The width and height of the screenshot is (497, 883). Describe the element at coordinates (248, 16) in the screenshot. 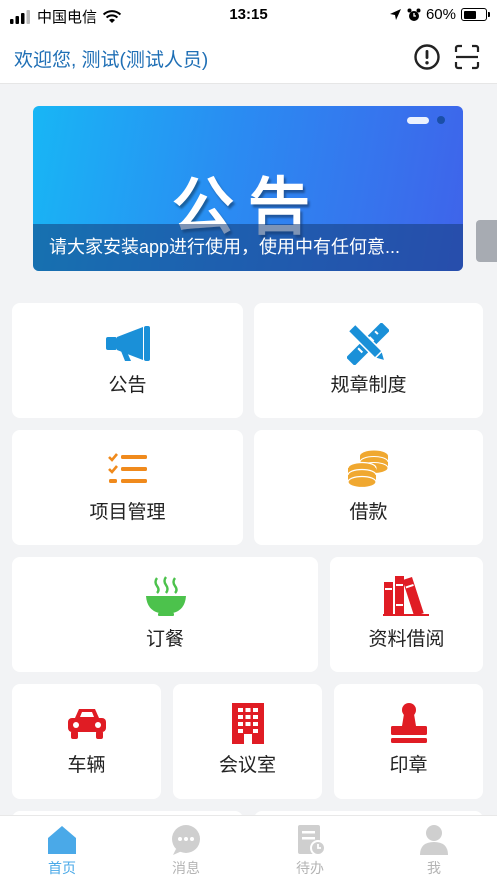

I see `status-bar: 中国电信 13:15 60%` at that location.